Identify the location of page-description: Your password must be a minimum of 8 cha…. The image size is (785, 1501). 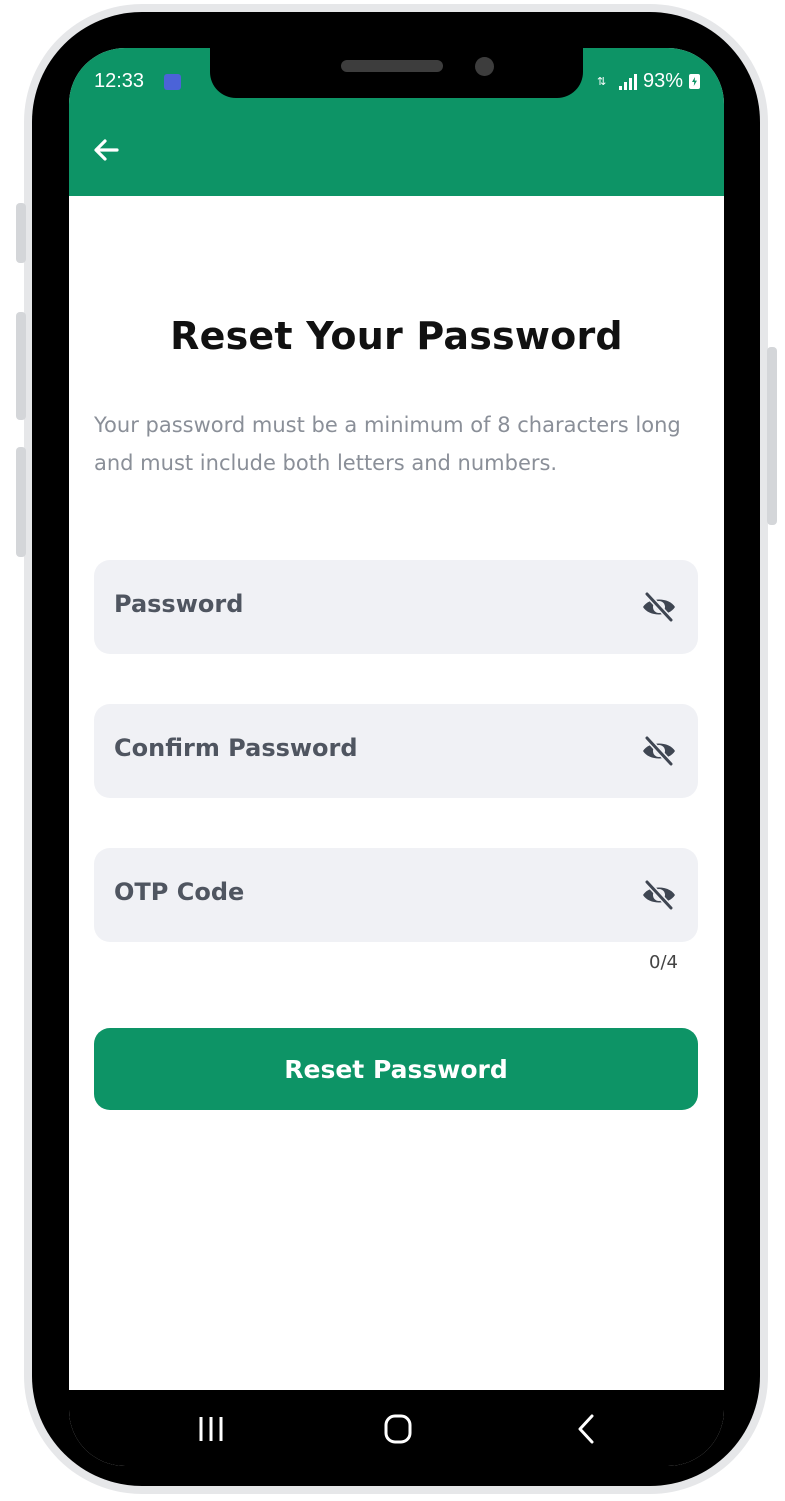
(387, 444).